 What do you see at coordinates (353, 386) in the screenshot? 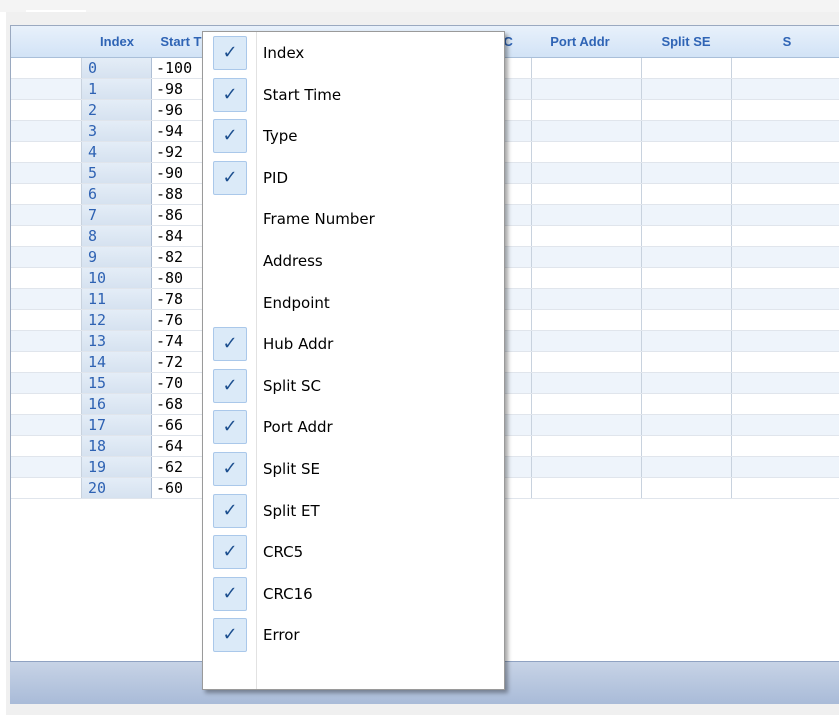
I see `menu-item-split-sc: ✓ Split SC` at bounding box center [353, 386].